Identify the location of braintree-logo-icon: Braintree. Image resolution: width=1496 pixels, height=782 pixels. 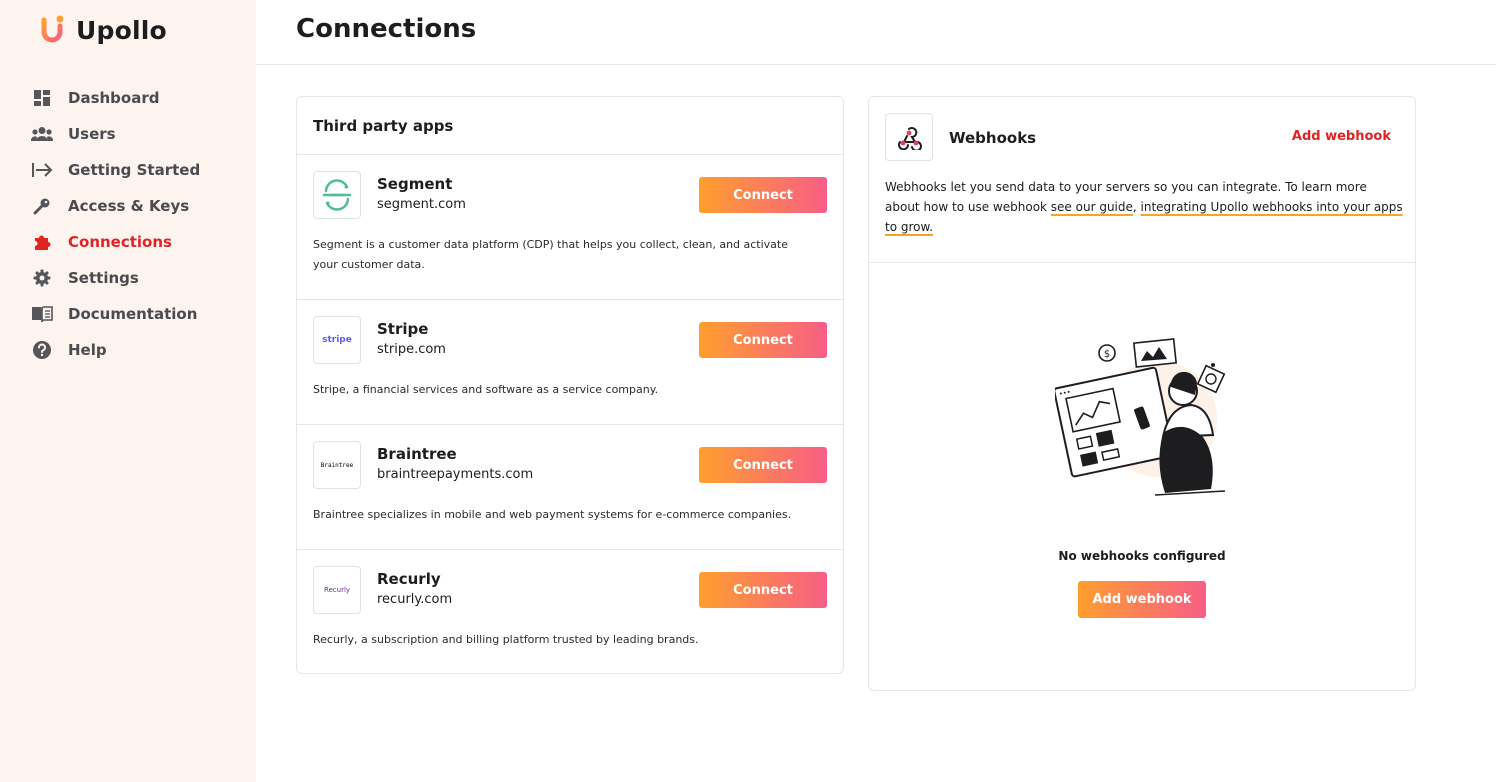
(337, 465).